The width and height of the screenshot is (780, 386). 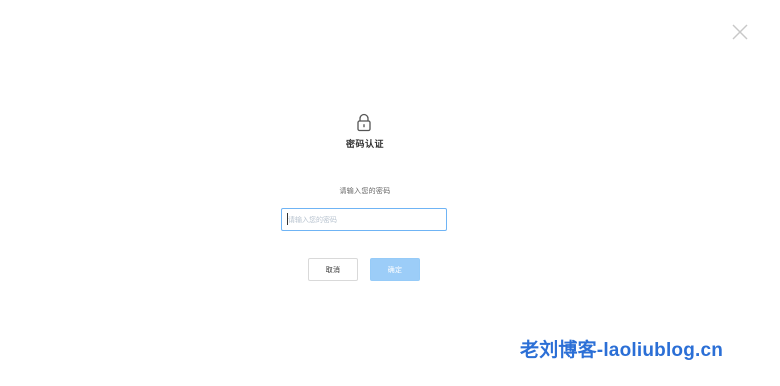 I want to click on watermark-text: 老刘博客-laoliublog.cn, so click(x=622, y=350).